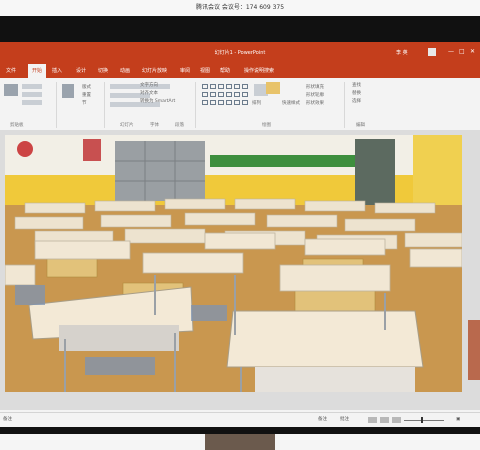 Image resolution: width=480 pixels, height=450 pixels. What do you see at coordinates (315, 95) in the screenshot?
I see `shape-outline-button: 形状轮廓` at bounding box center [315, 95].